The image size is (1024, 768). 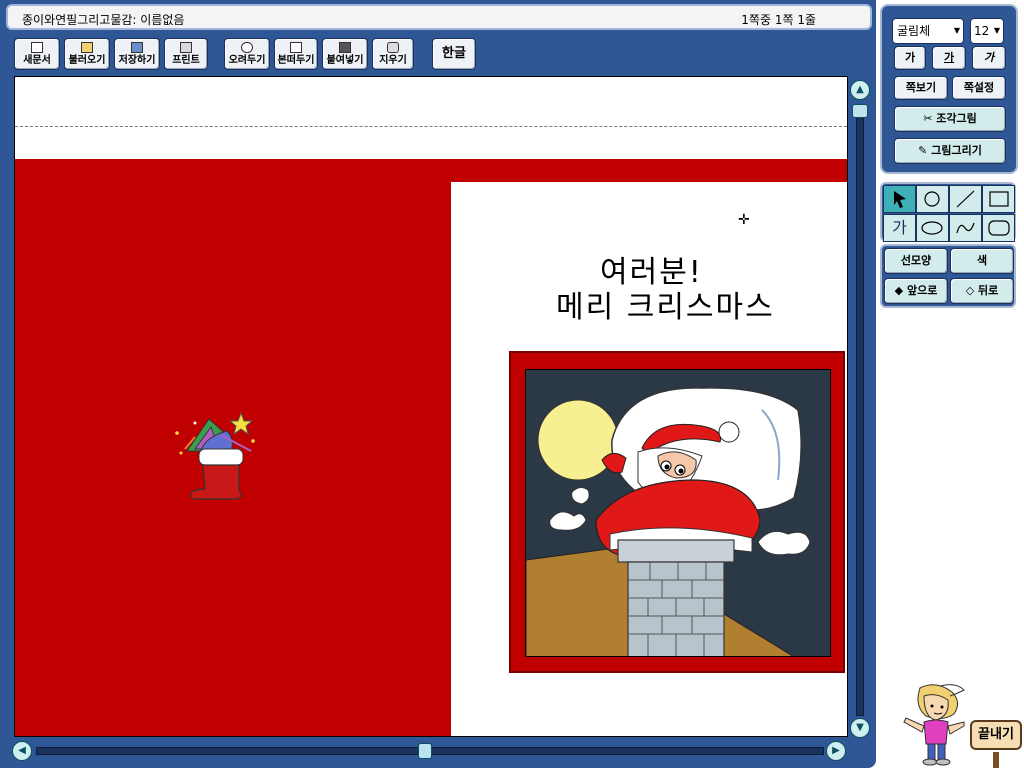 I want to click on draw-button: ✎ 그림그리기, so click(x=950, y=151).